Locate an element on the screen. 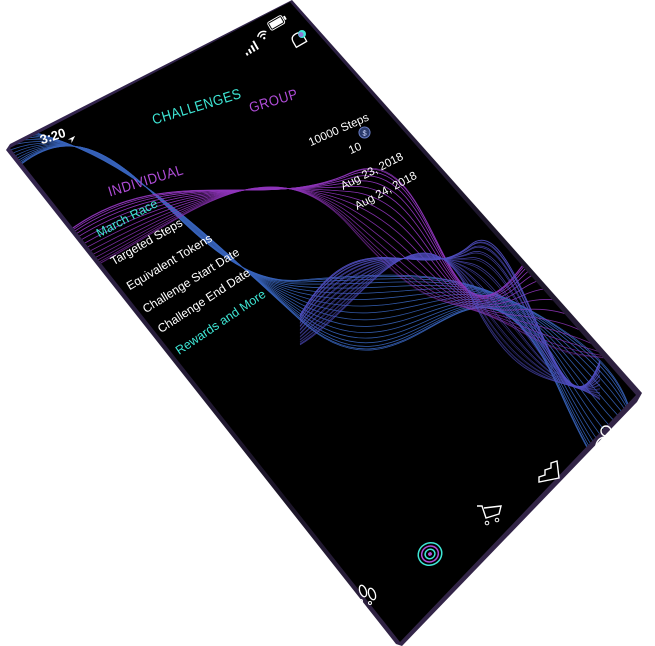 The image size is (655, 646). cart-icon is located at coordinates (490, 516).